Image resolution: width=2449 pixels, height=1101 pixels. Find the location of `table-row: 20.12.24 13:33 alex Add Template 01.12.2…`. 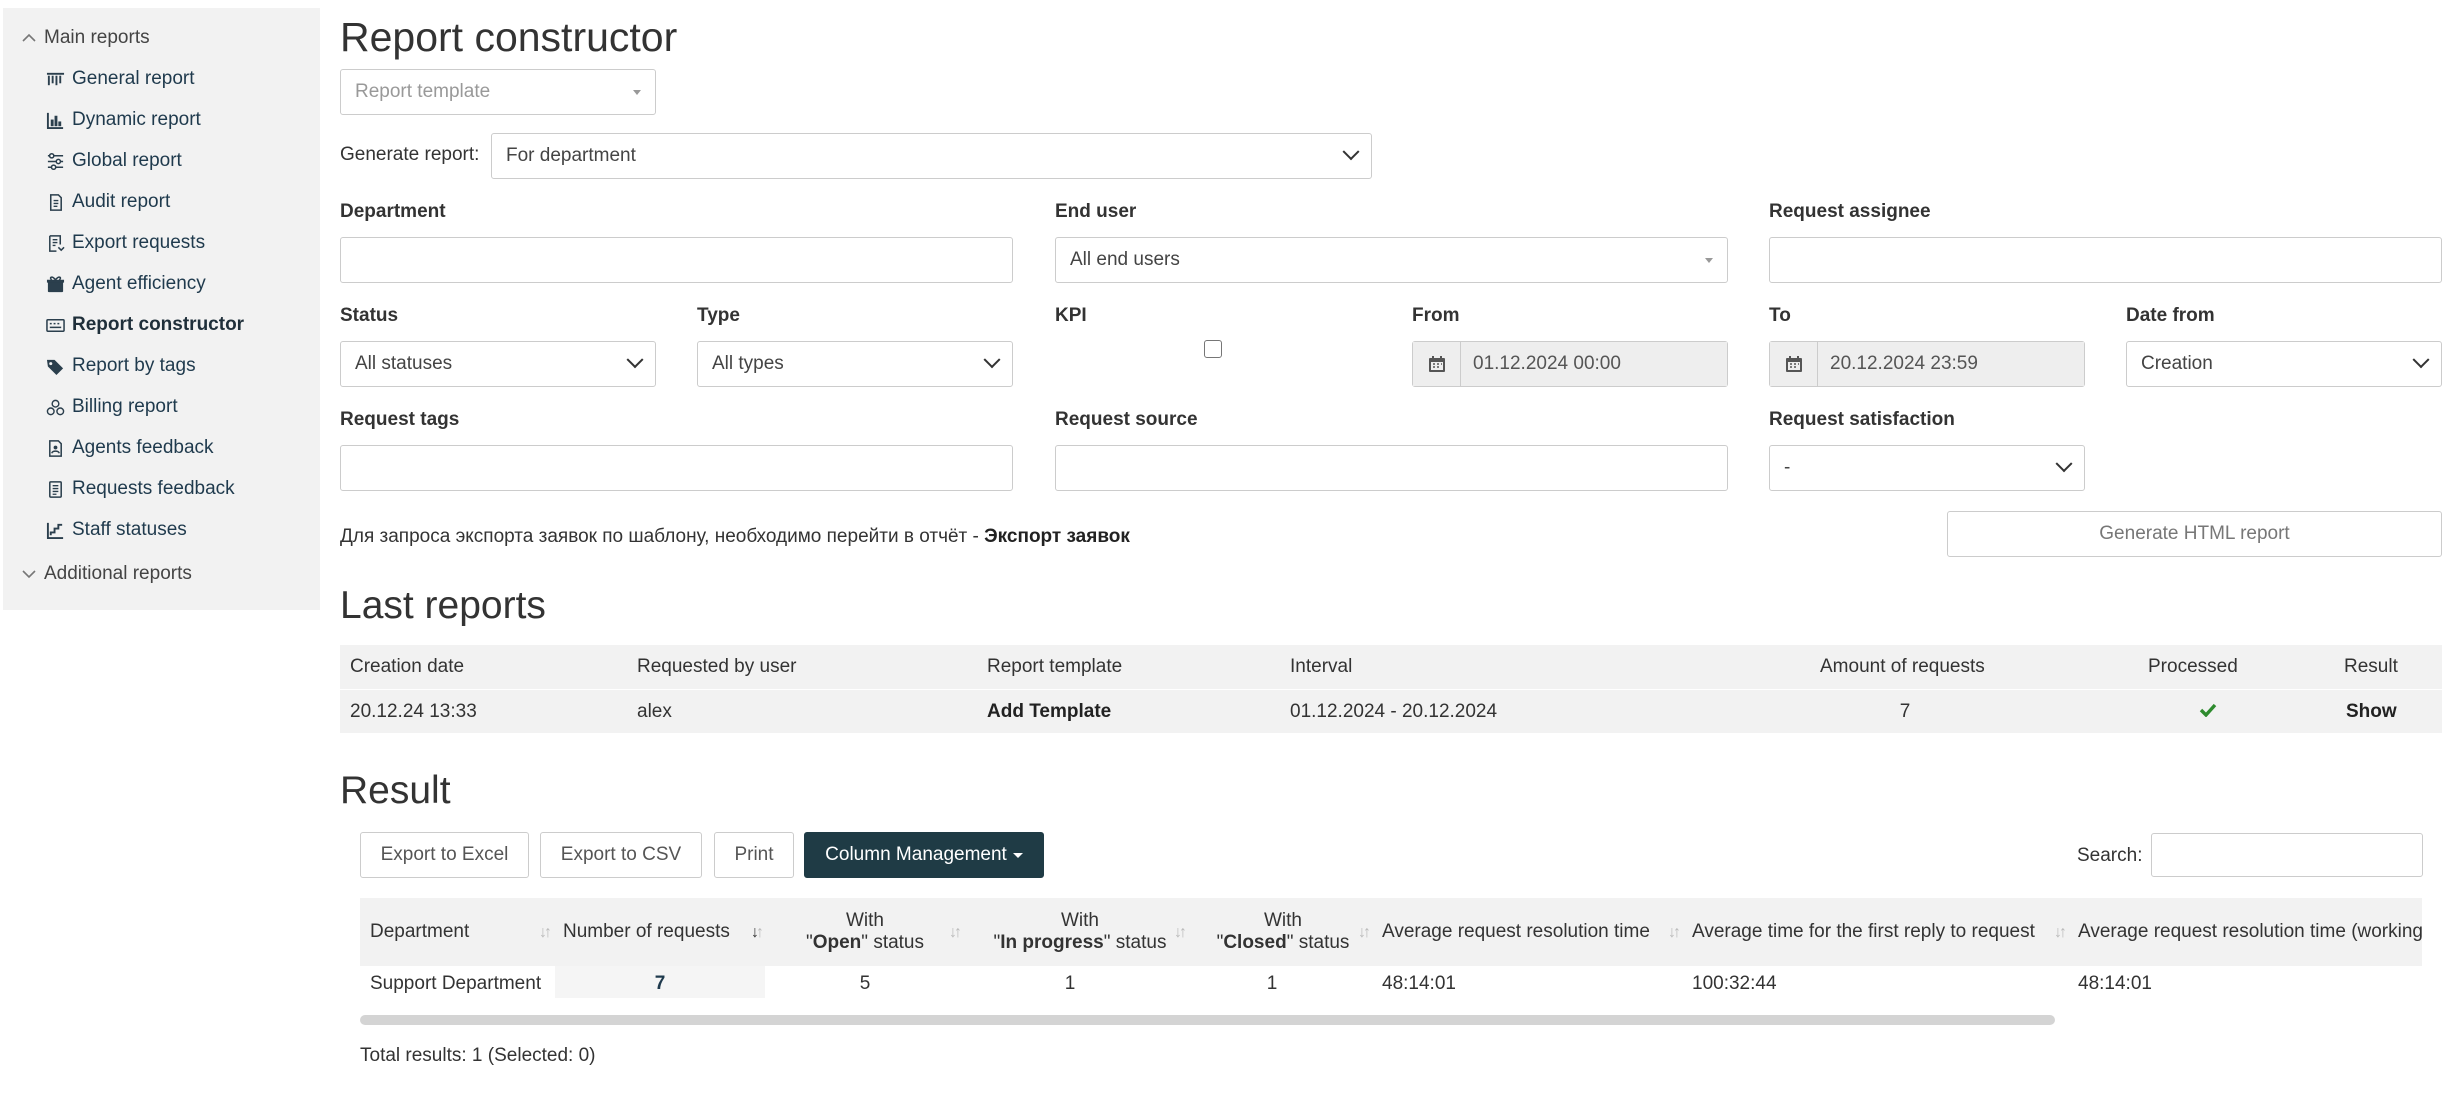

table-row: 20.12.24 13:33 alex Add Template 01.12.2… is located at coordinates (1391, 711).